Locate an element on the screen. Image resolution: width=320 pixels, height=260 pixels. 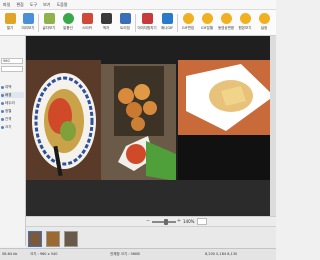
gif-button: 애니GIF is located at coordinates (167, 24).